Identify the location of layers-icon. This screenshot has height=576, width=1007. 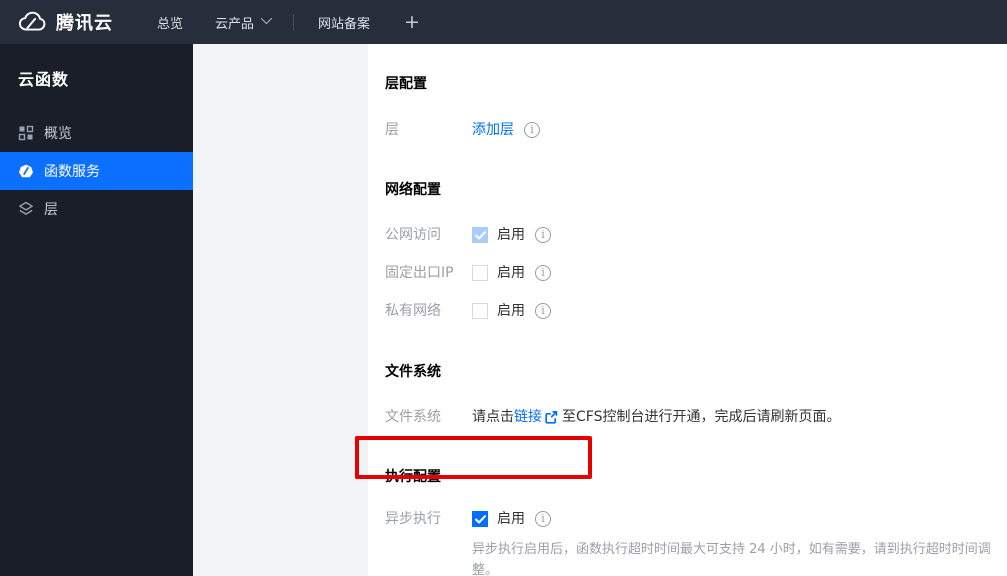
(26, 209).